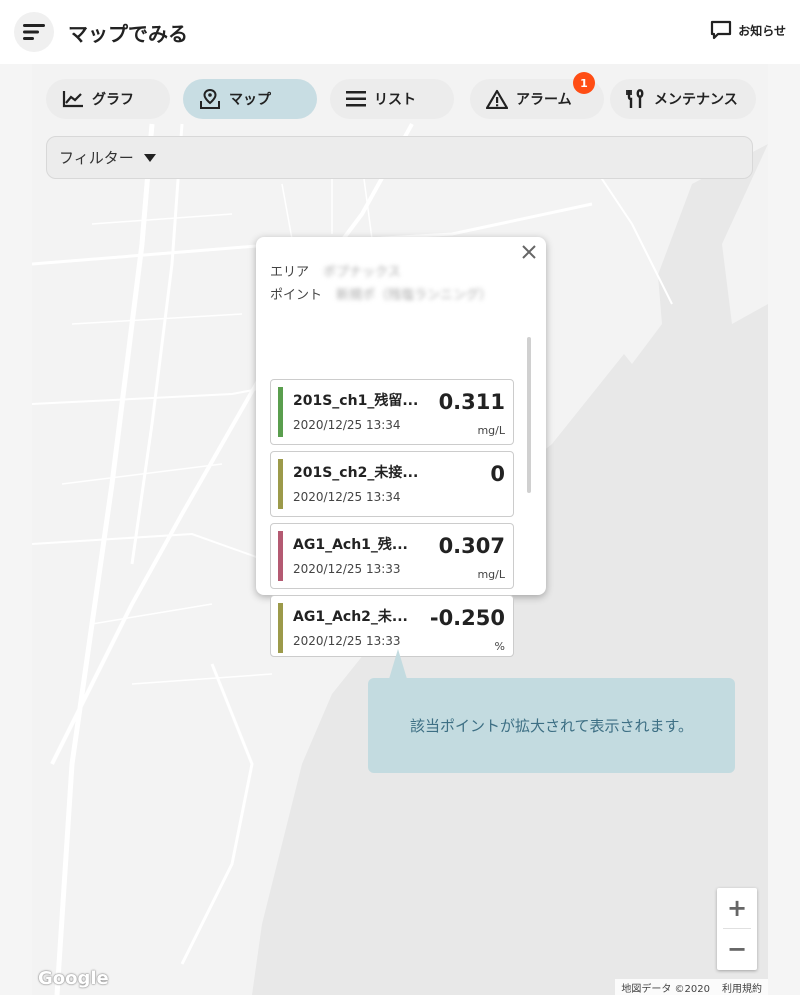 Image resolution: width=800 pixels, height=995 pixels. Describe the element at coordinates (762, 30) in the screenshot. I see `notice-label: お知らせ` at that location.